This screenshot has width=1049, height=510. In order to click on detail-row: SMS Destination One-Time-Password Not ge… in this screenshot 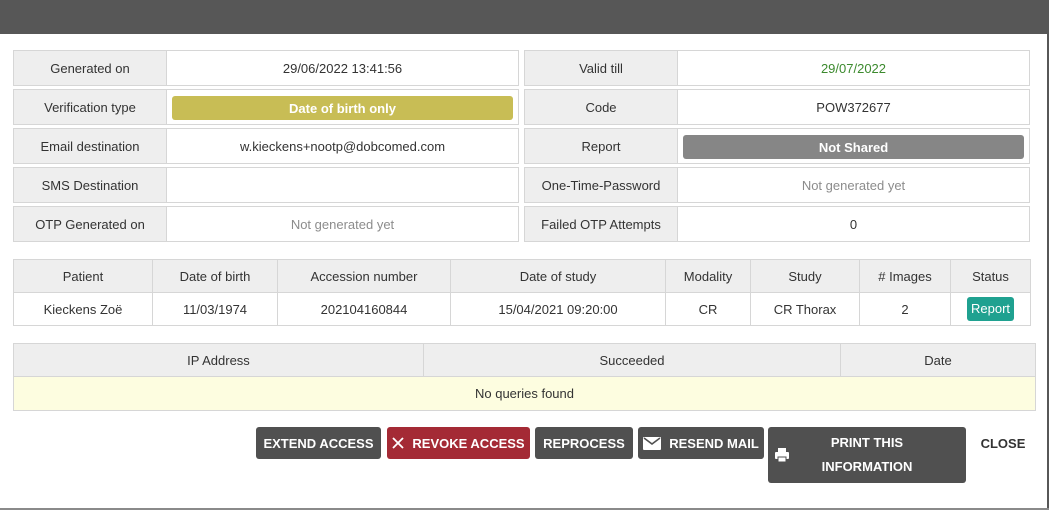, I will do `click(521, 185)`.